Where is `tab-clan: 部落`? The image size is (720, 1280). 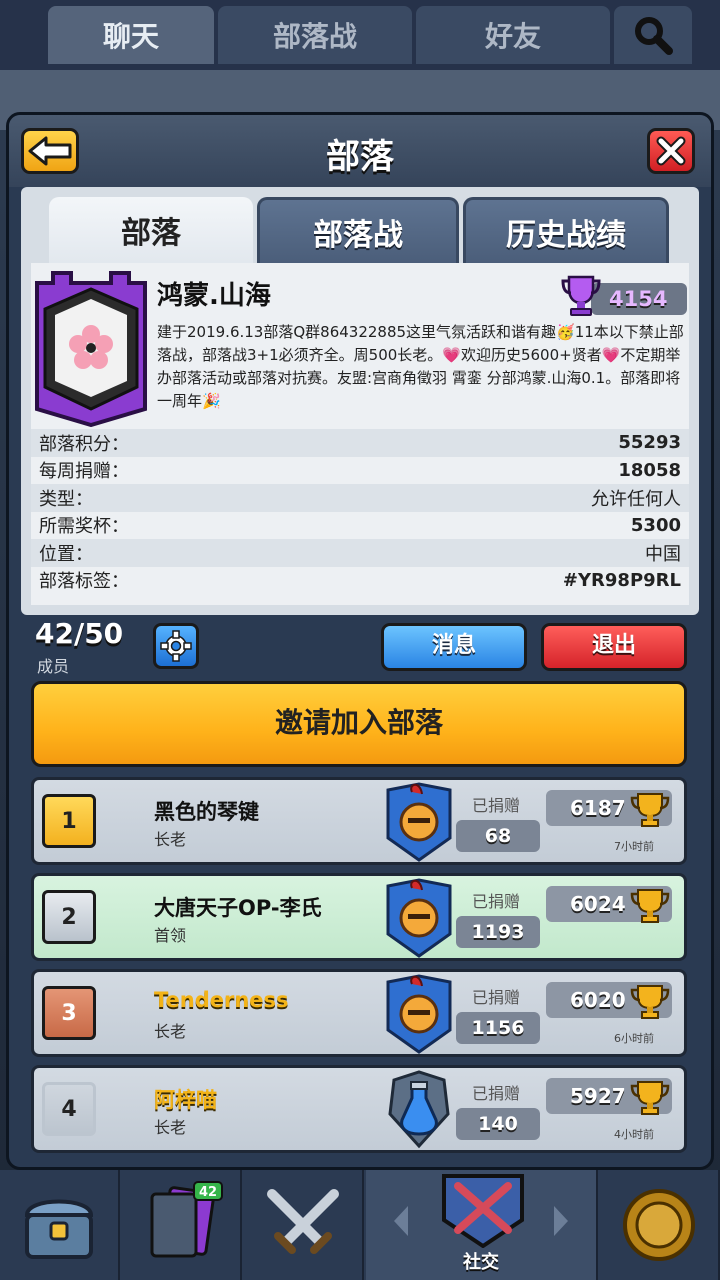 tab-clan: 部落 is located at coordinates (151, 230).